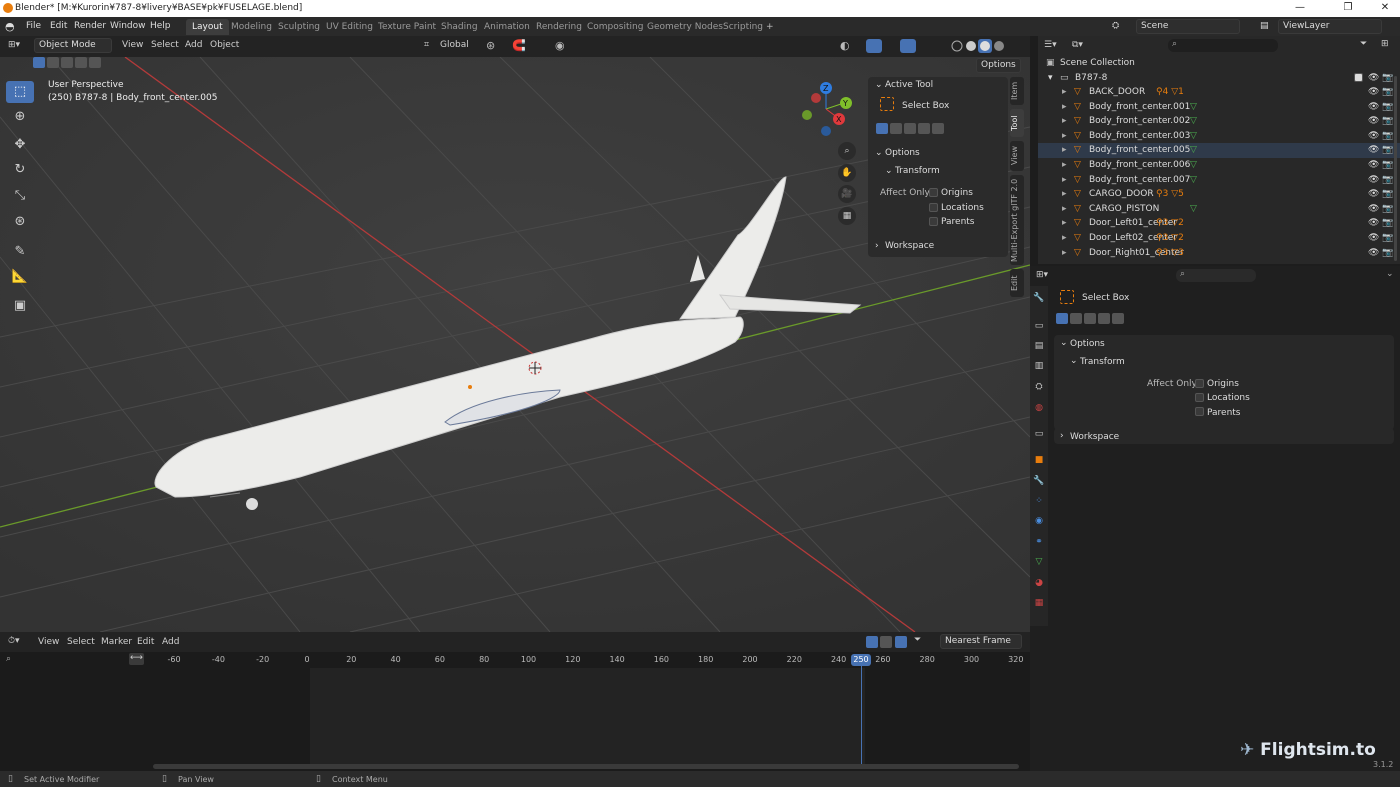  Describe the element at coordinates (20, 222) in the screenshot. I see `transform-tool-icon: ⊛` at that location.